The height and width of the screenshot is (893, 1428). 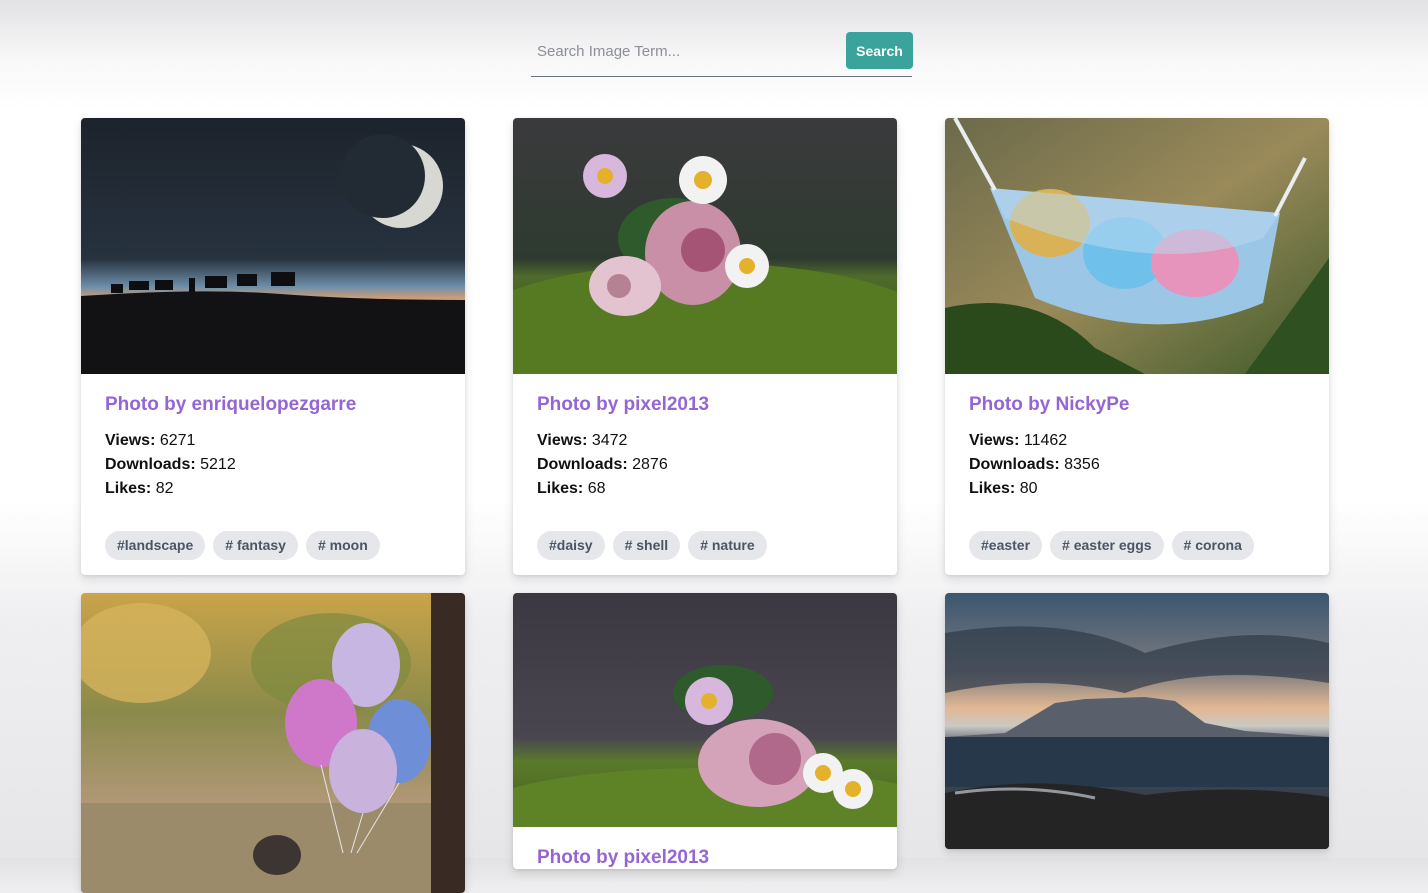 I want to click on tag-chip: # nature, so click(x=727, y=545).